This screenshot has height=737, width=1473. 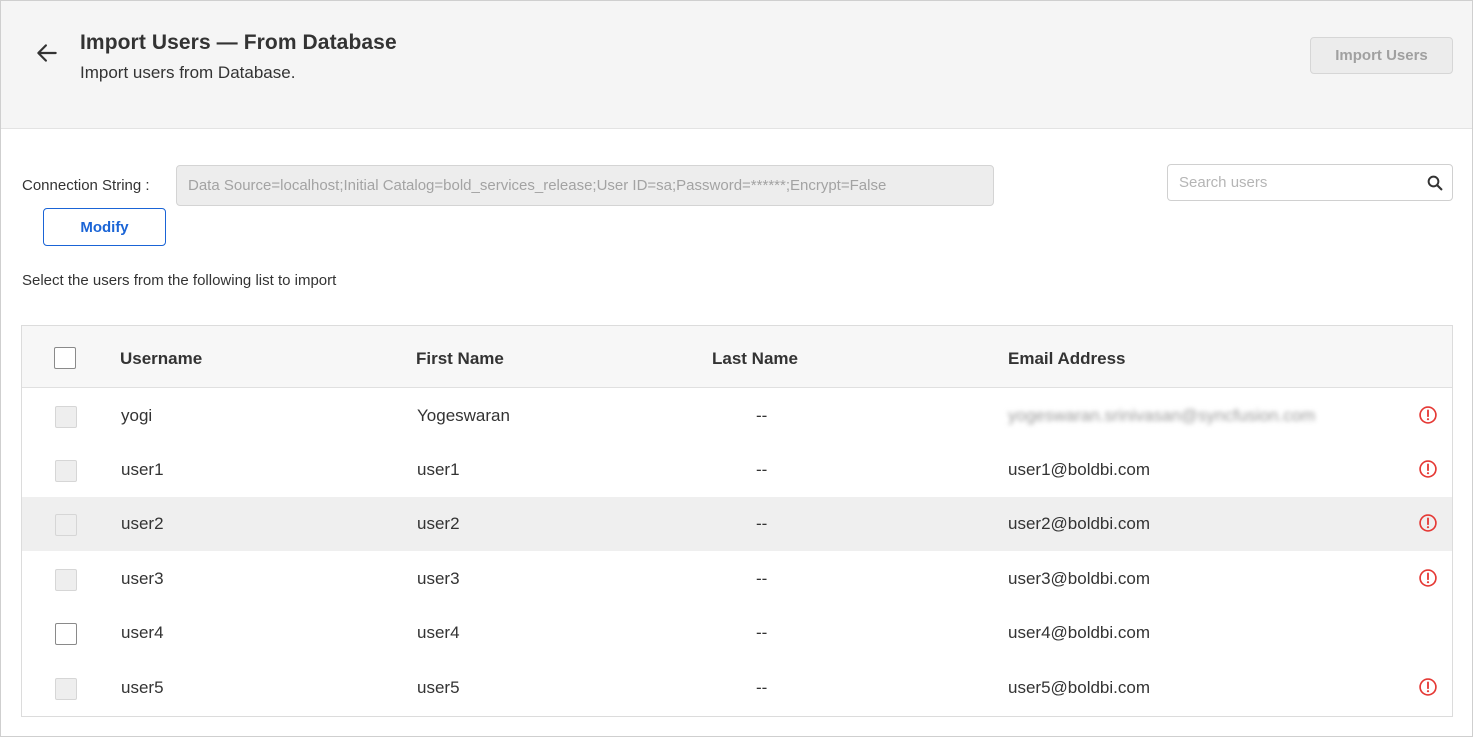 What do you see at coordinates (438, 632) in the screenshot?
I see `first-name-cell: user4` at bounding box center [438, 632].